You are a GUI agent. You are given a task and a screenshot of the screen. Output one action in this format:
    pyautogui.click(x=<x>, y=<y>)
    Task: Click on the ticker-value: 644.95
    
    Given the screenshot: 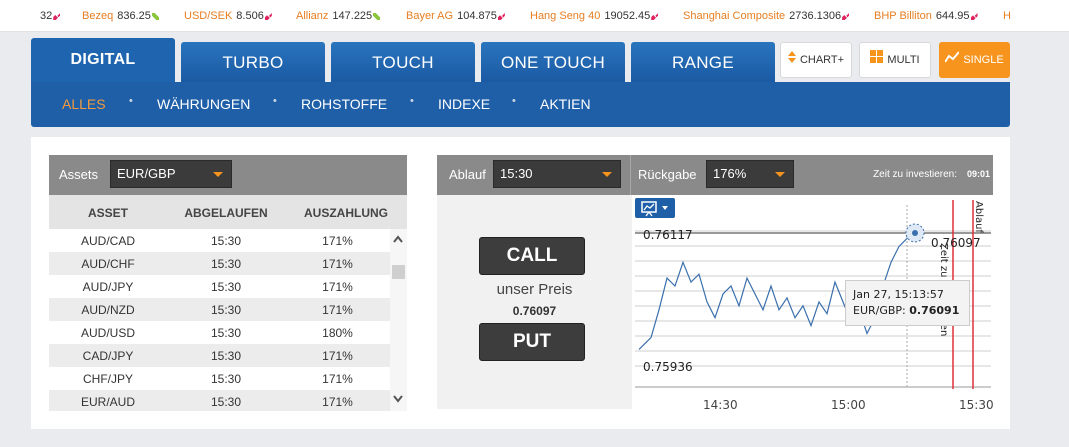 What is the action you would take?
    pyautogui.click(x=952, y=16)
    